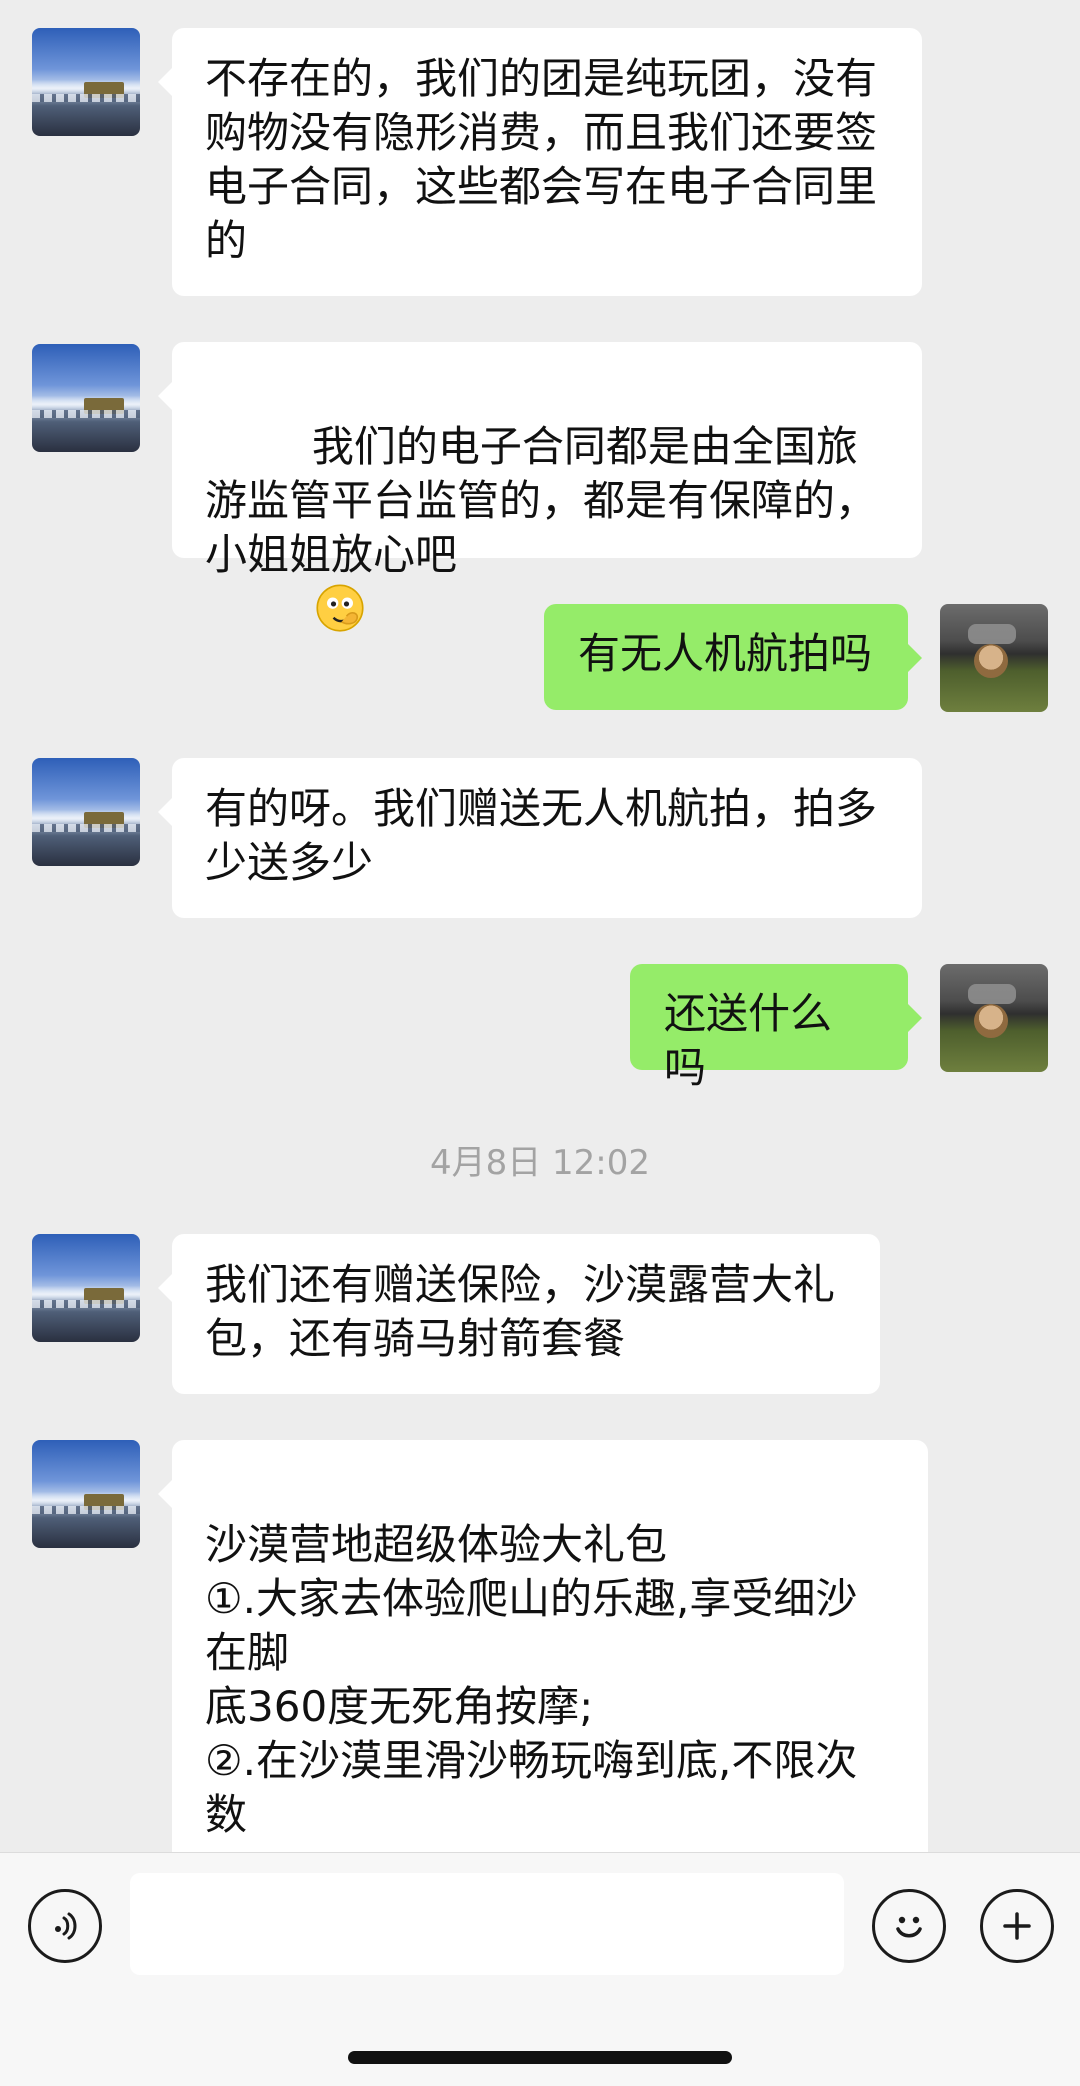 The width and height of the screenshot is (1080, 2086). I want to click on plus-icon, so click(1017, 1926).